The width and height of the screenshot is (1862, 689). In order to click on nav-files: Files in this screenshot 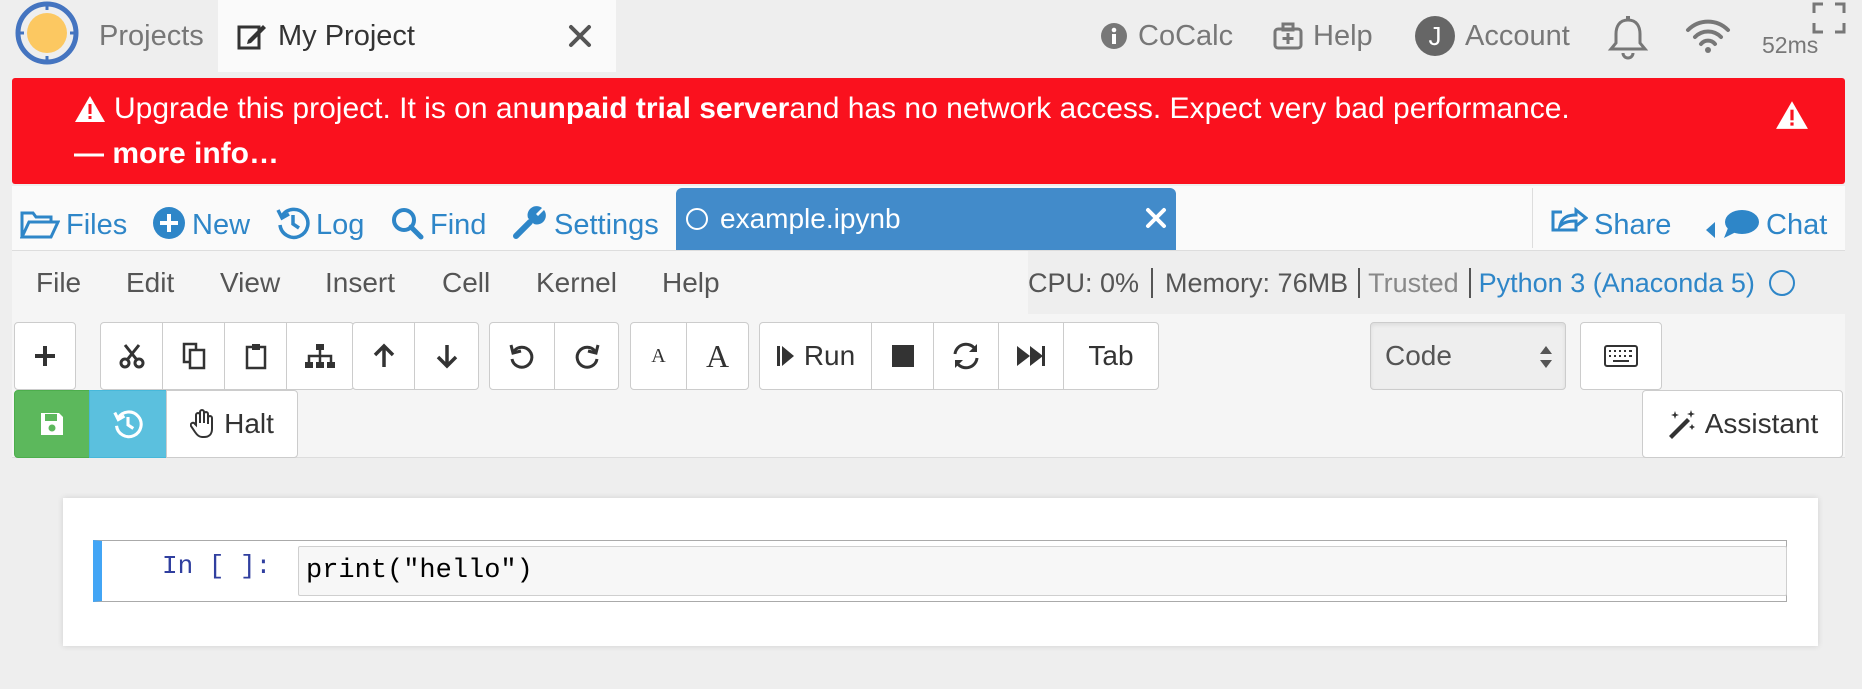, I will do `click(73, 218)`.